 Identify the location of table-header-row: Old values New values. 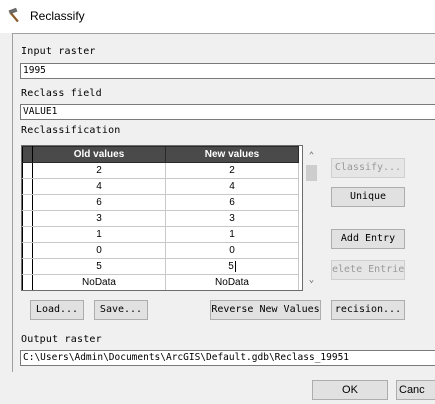
(160, 154).